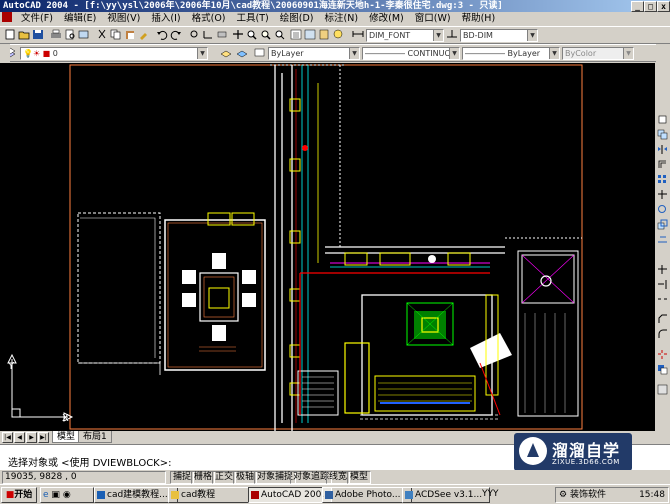 The width and height of the screenshot is (670, 504). I want to click on stretch-icon, so click(662, 239).